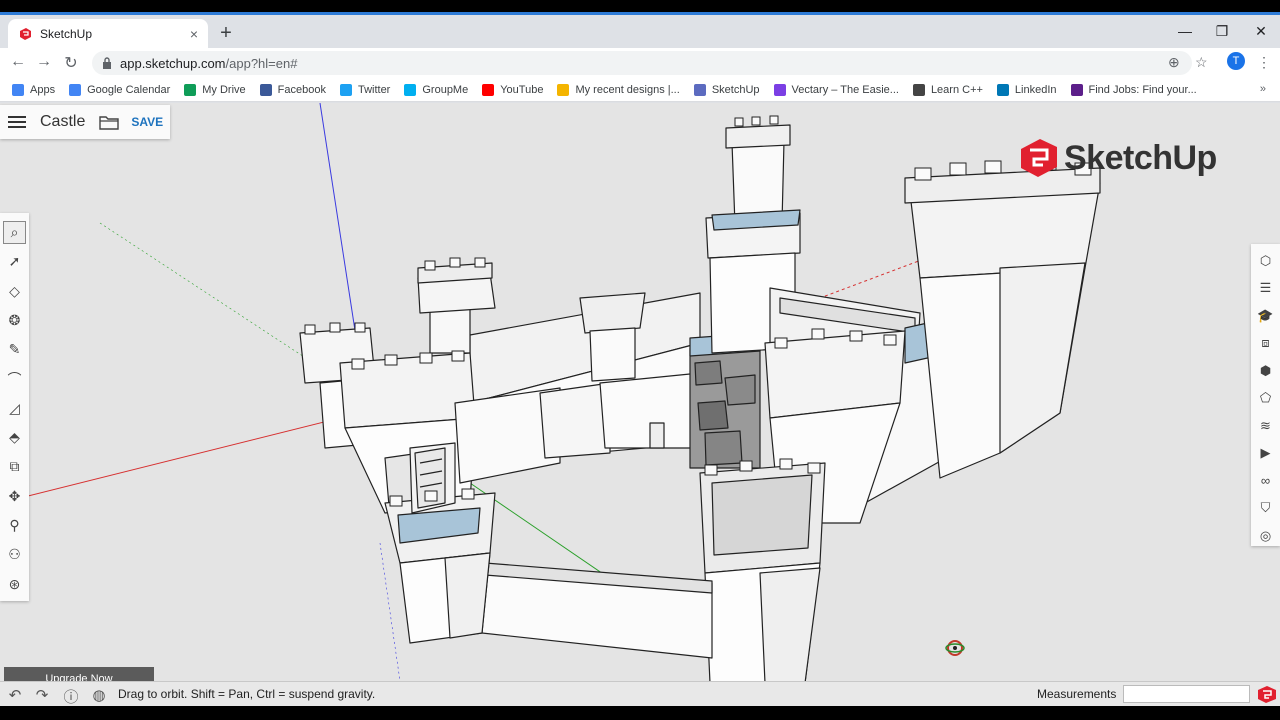 The image size is (1280, 720). Describe the element at coordinates (14, 584) in the screenshot. I see `orbit-tool-icon: ⊛` at that location.